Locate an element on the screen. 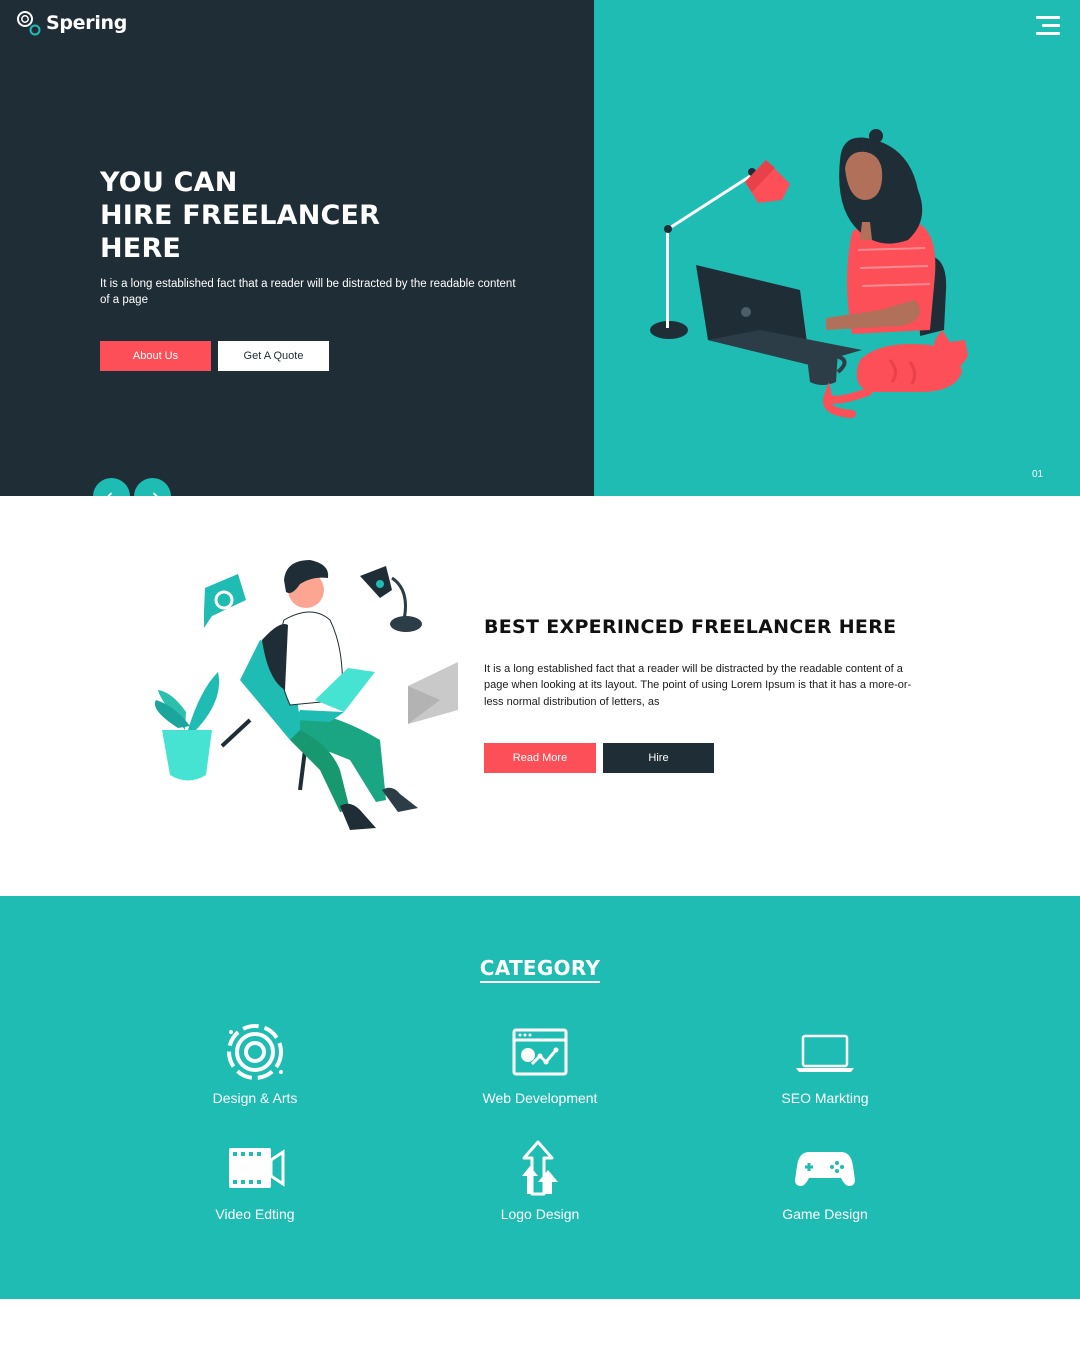  freelancer-woman-illustration is located at coordinates (809, 273).